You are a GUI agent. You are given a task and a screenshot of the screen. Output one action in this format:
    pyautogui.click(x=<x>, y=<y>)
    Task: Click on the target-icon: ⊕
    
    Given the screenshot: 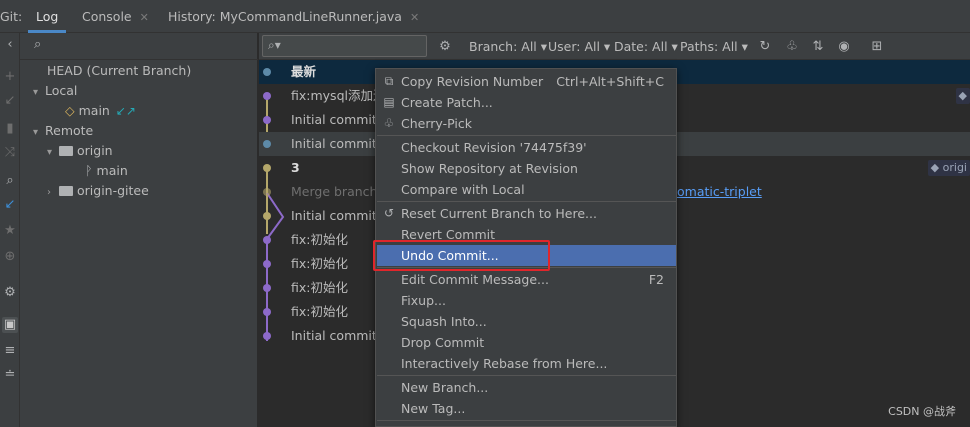 What is the action you would take?
    pyautogui.click(x=10, y=257)
    